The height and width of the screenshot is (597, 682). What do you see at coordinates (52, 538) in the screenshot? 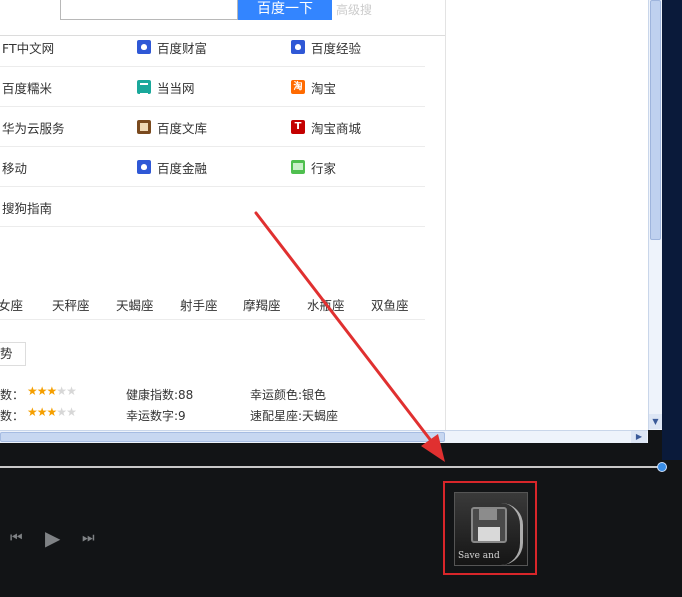
I see `play-icon: ▶` at bounding box center [52, 538].